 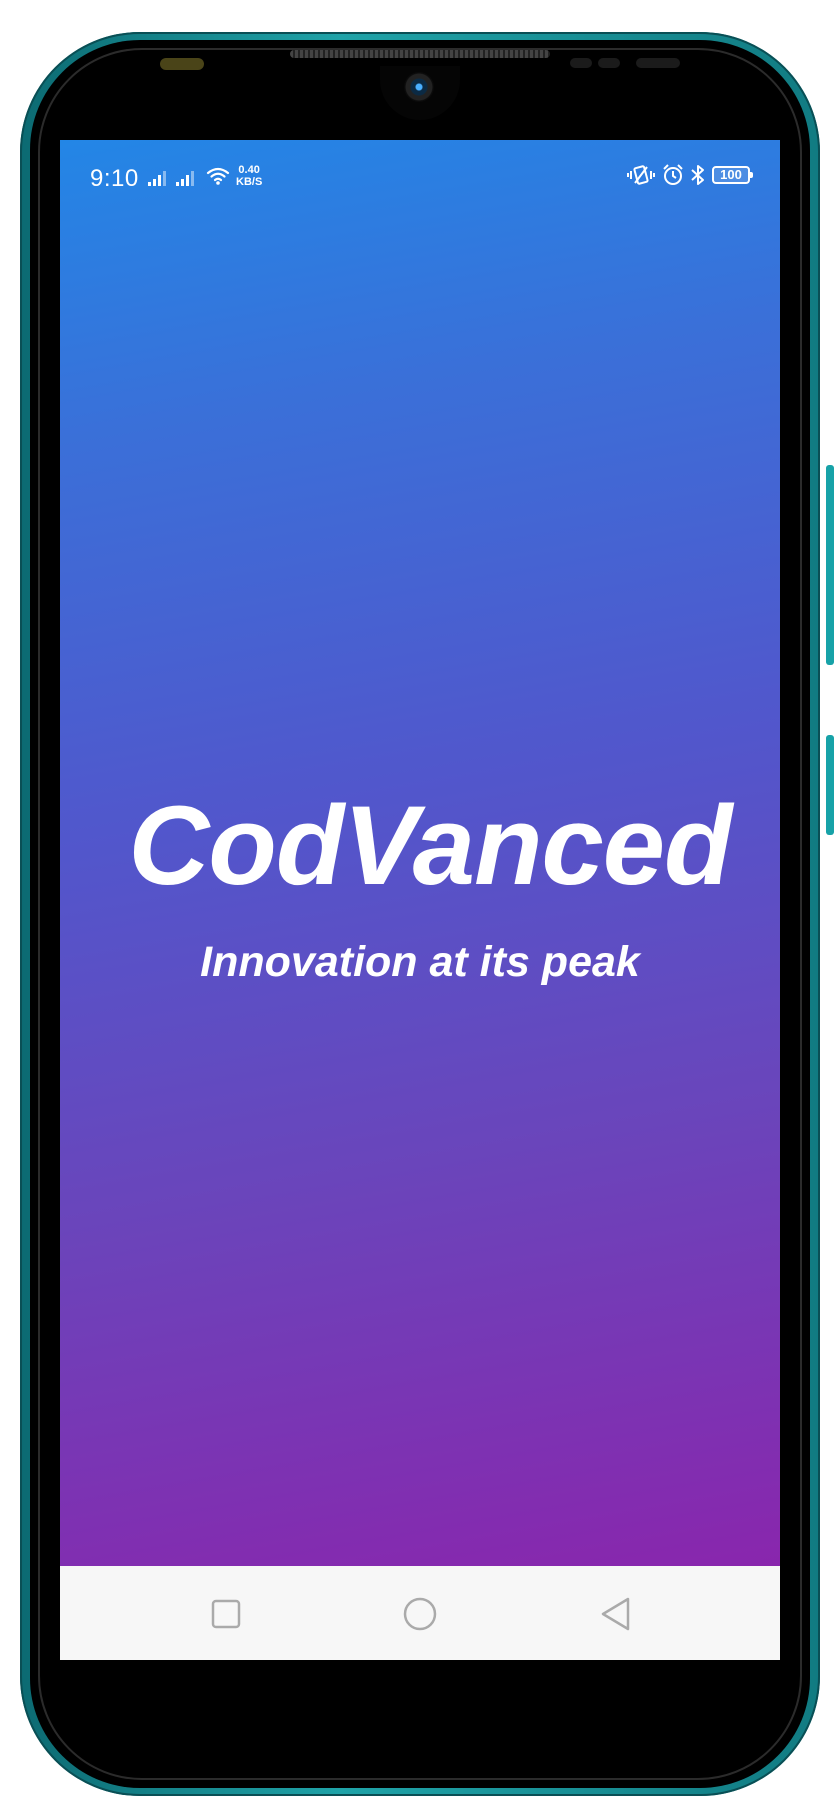 I want to click on back-button, so click(x=616, y=1614).